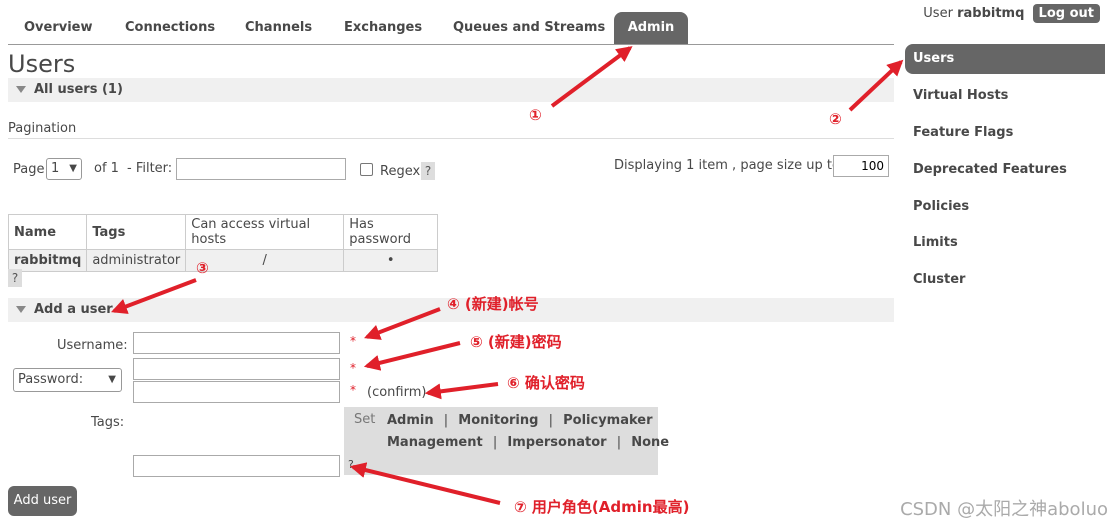 This screenshot has width=1112, height=527. I want to click on tab-exchanges: Exchanges, so click(383, 28).